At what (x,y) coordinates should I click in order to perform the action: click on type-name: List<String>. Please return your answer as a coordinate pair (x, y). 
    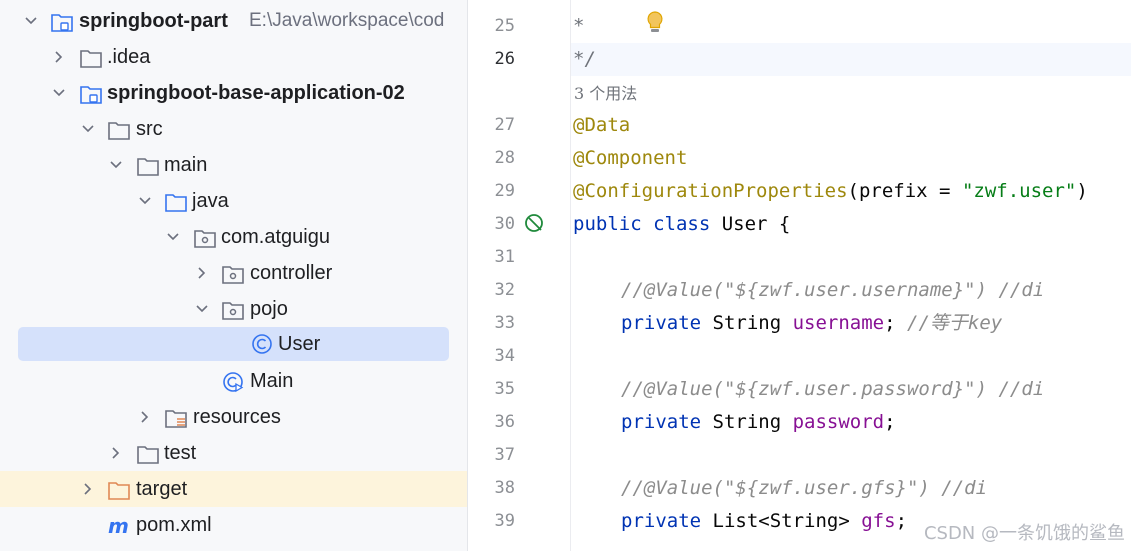
    Looking at the image, I should click on (781, 521).